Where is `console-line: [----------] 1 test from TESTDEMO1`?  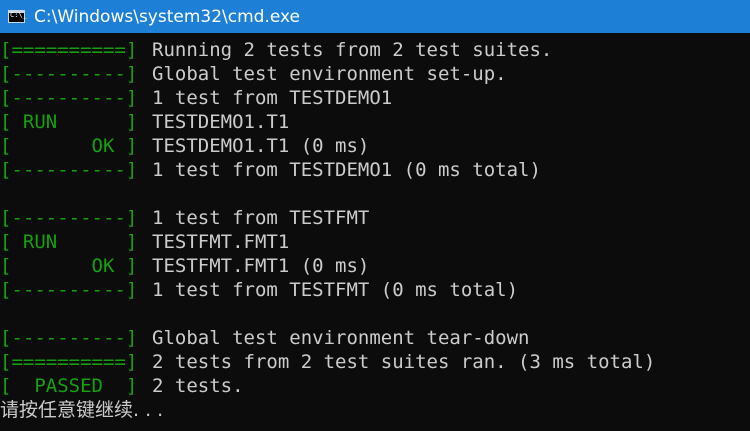
console-line: [----------] 1 test from TESTDEMO1 is located at coordinates (375, 98).